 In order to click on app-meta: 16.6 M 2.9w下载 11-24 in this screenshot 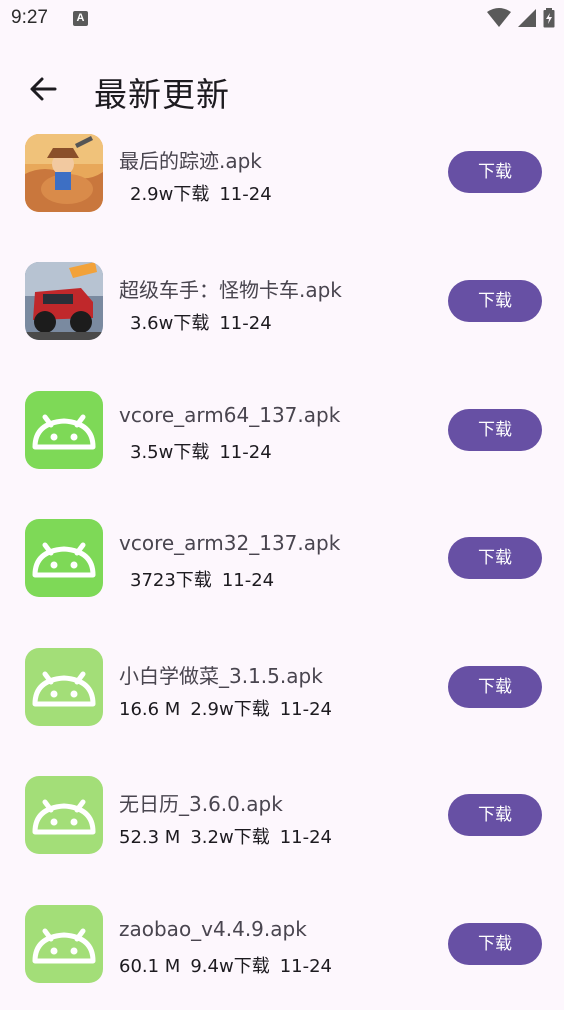, I will do `click(230, 708)`.